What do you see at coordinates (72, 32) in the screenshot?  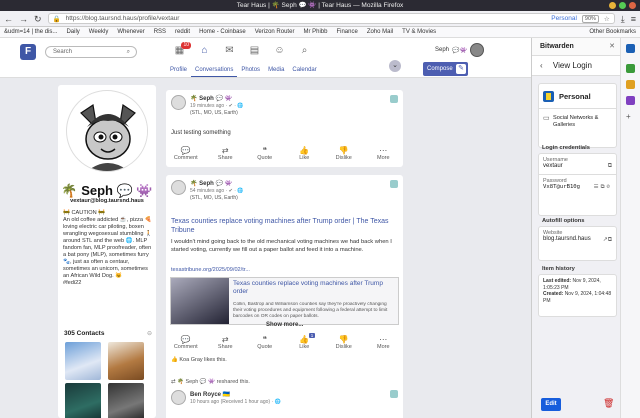 I see `bookmark-item: Daily` at bounding box center [72, 32].